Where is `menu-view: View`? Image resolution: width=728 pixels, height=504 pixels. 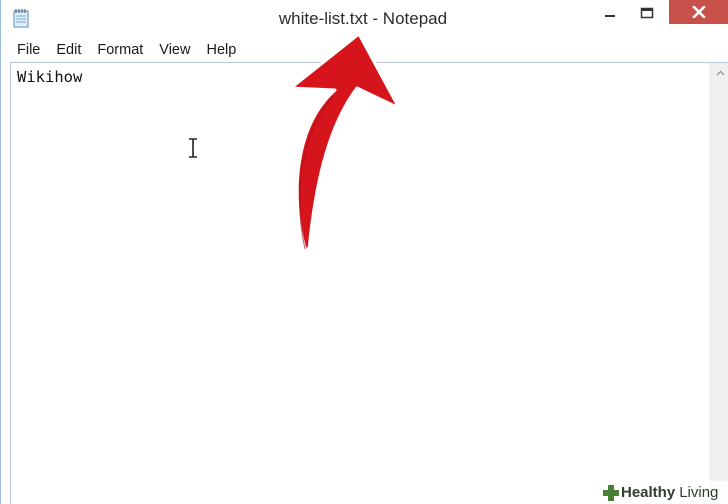
menu-view: View is located at coordinates (174, 50).